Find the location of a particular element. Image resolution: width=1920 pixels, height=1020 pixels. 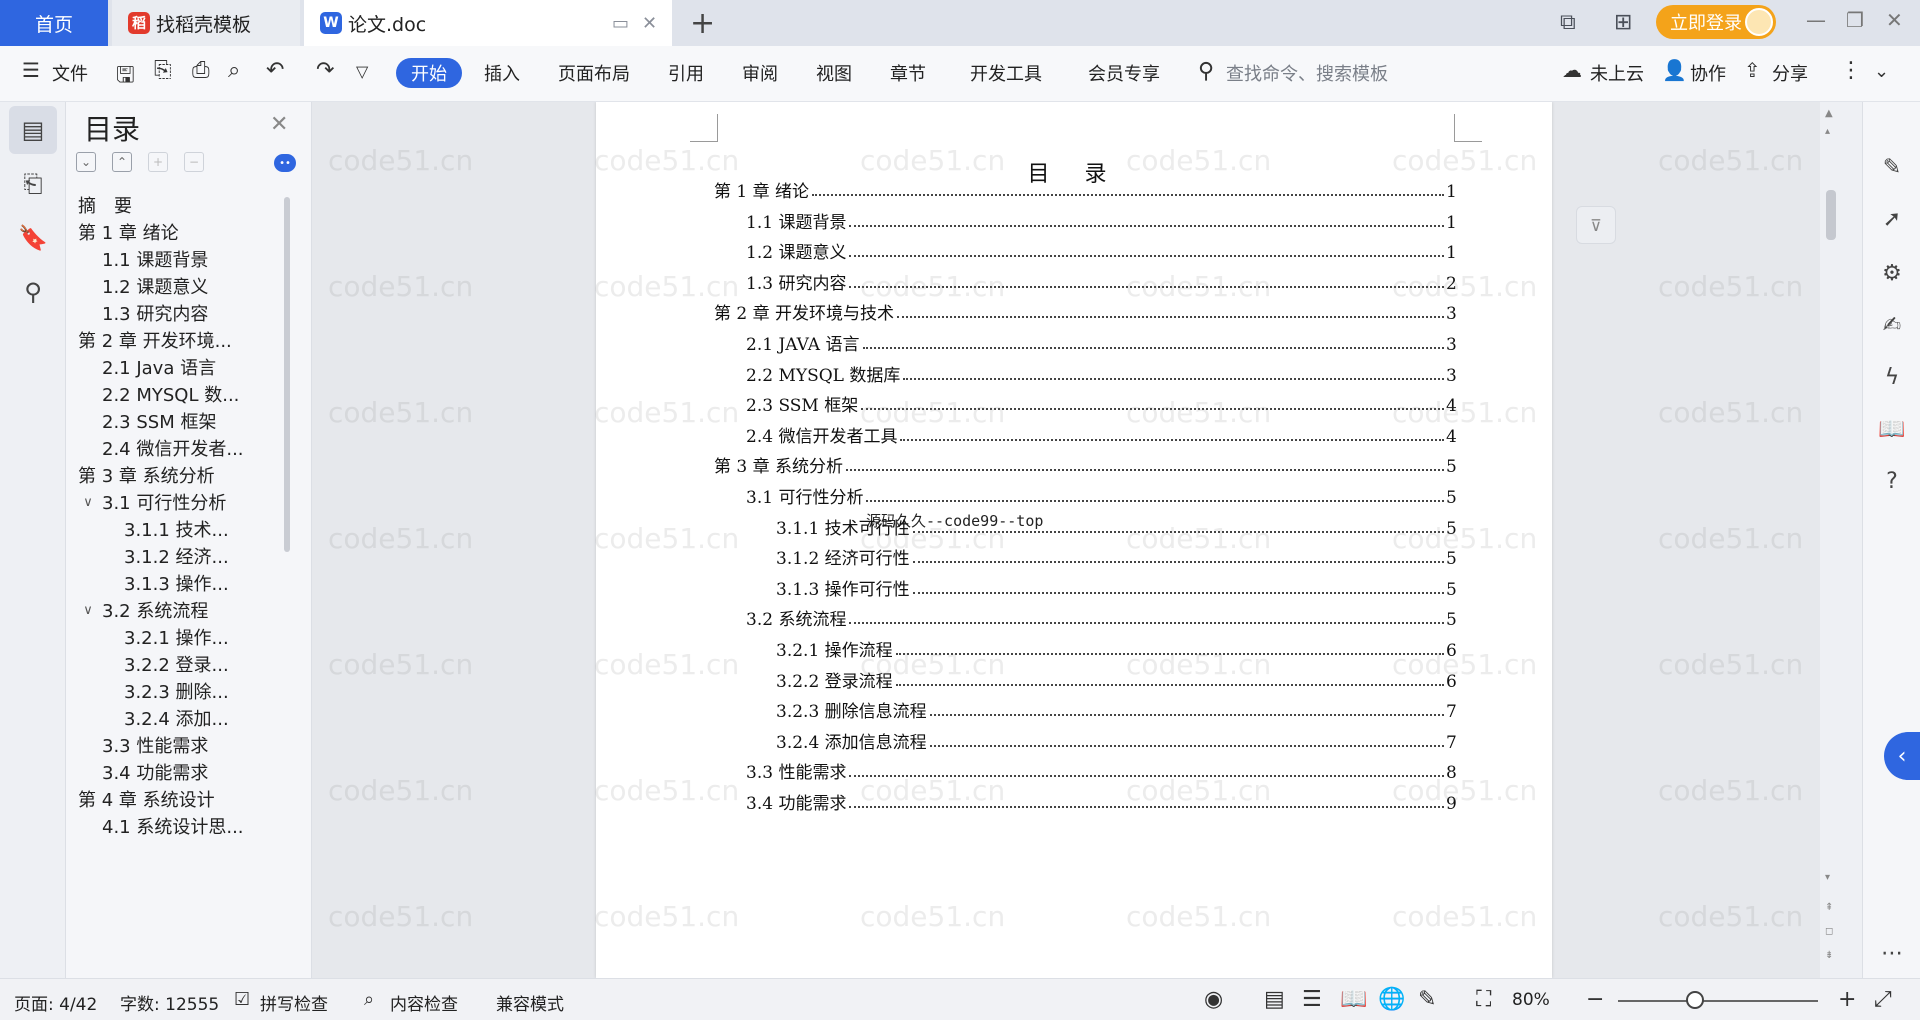

layout-switch-icon: ⧉ is located at coordinates (1568, 22).